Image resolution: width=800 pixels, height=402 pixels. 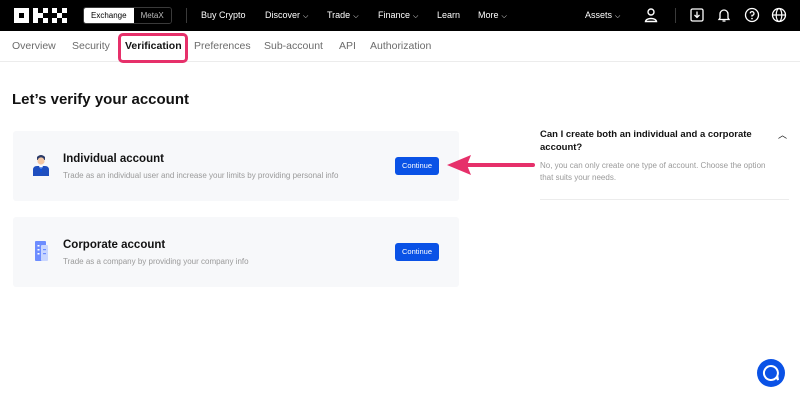 What do you see at coordinates (34, 46) in the screenshot?
I see `tab-overview: Overview` at bounding box center [34, 46].